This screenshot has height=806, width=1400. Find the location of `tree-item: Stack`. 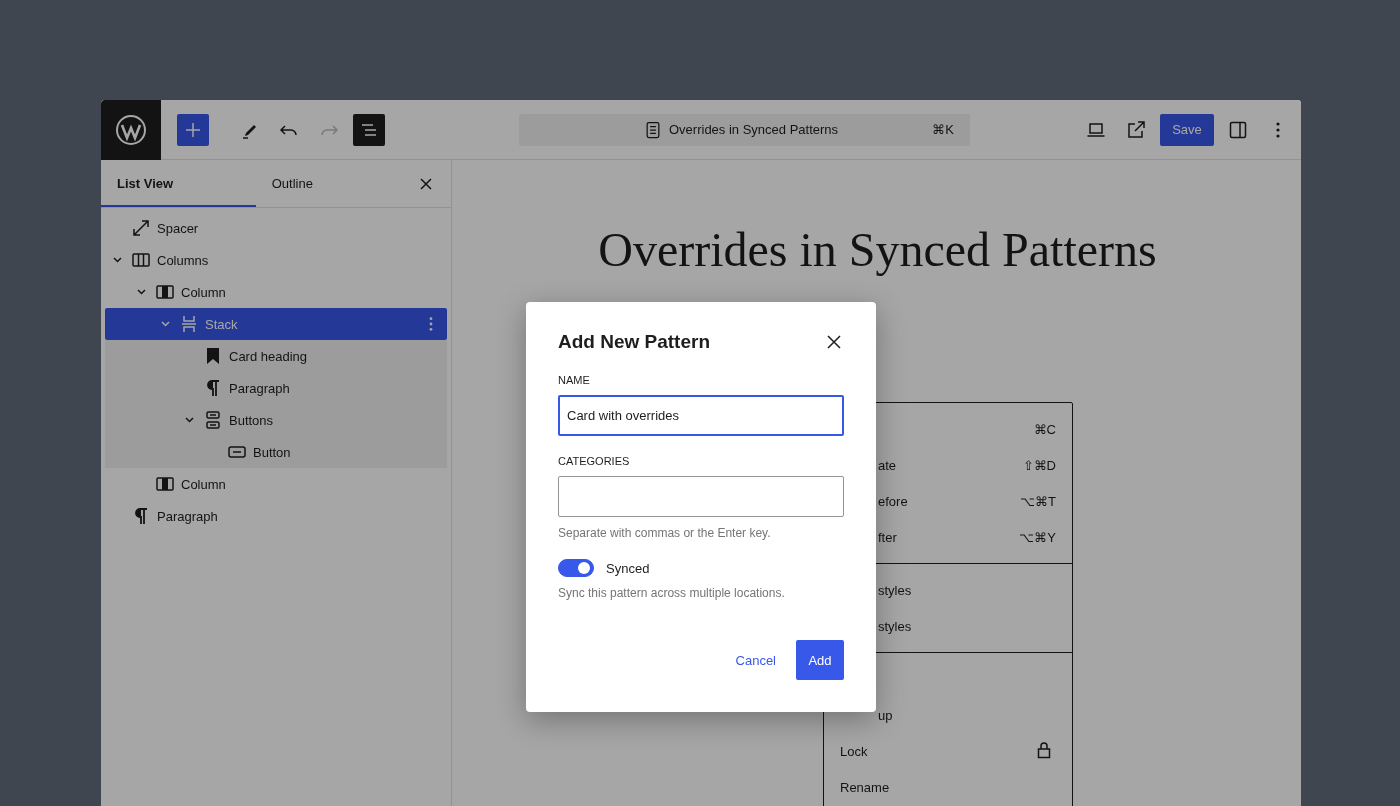

tree-item: Stack is located at coordinates (276, 324).